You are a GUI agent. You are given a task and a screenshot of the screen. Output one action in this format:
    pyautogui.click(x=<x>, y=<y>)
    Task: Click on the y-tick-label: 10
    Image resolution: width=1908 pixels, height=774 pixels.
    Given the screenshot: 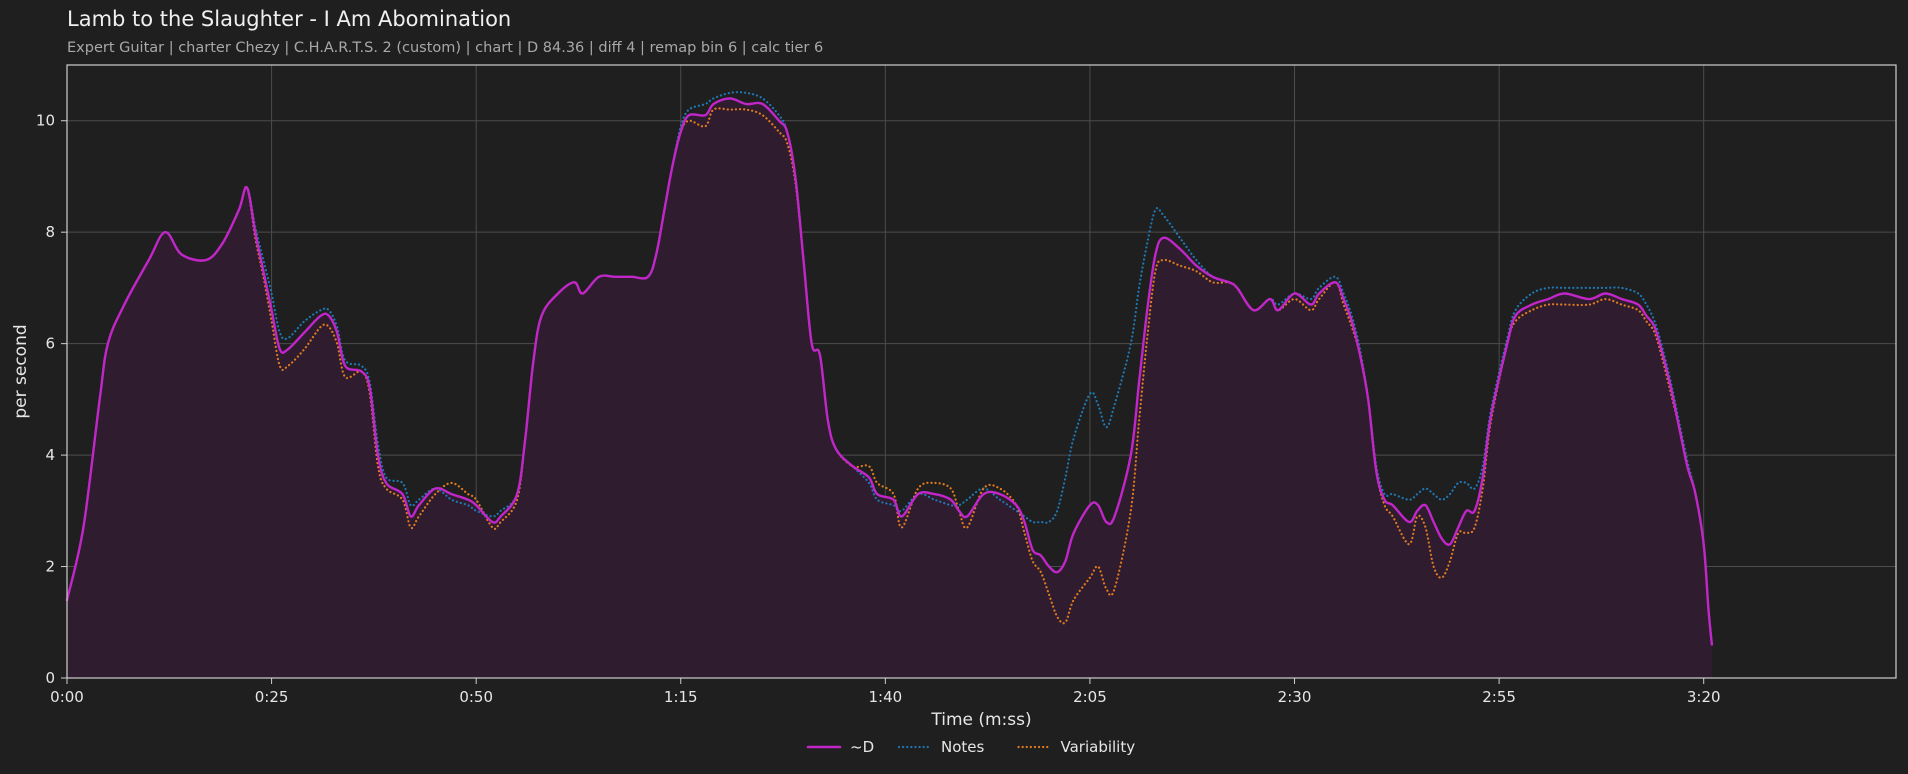 What is the action you would take?
    pyautogui.click(x=45, y=121)
    